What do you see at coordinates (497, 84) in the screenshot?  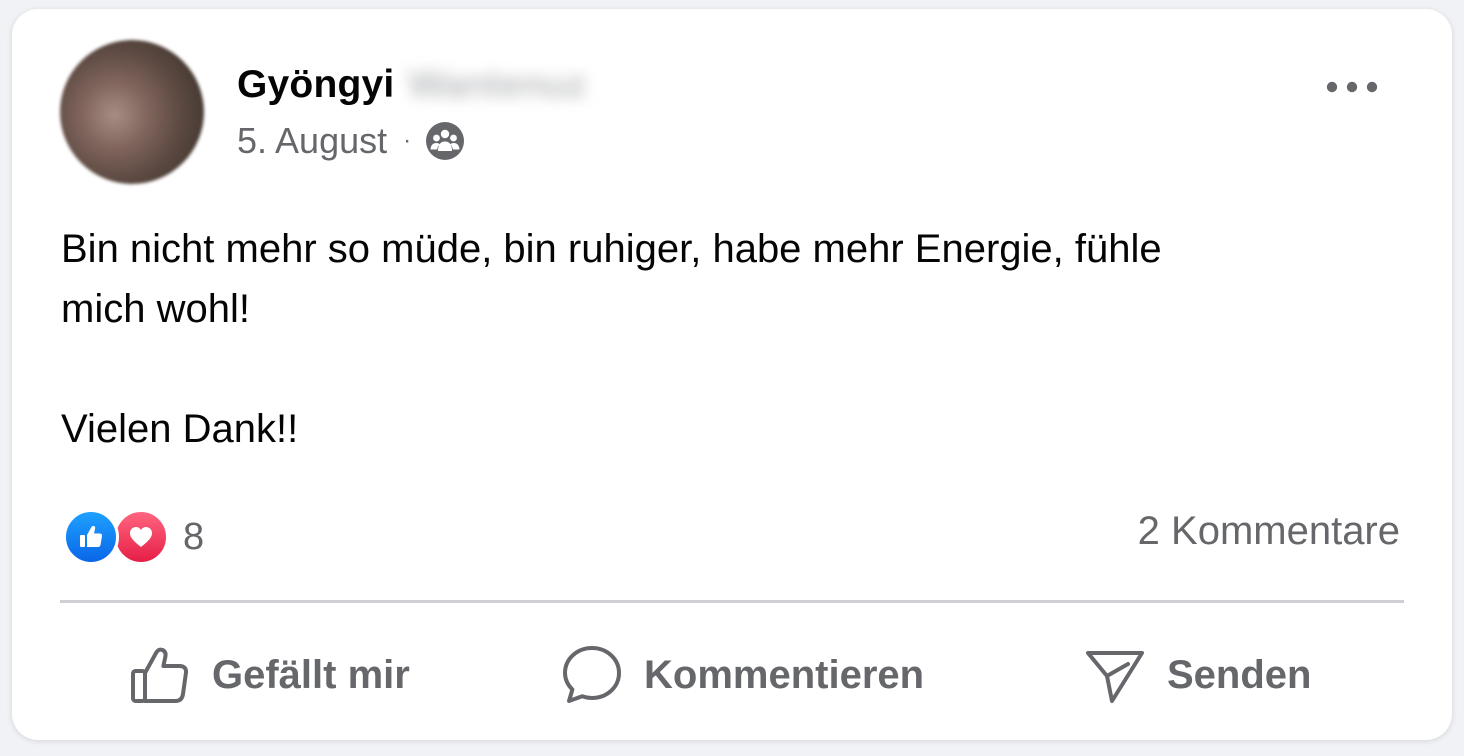 I see `author-surname-blurred: Wantenuz` at bounding box center [497, 84].